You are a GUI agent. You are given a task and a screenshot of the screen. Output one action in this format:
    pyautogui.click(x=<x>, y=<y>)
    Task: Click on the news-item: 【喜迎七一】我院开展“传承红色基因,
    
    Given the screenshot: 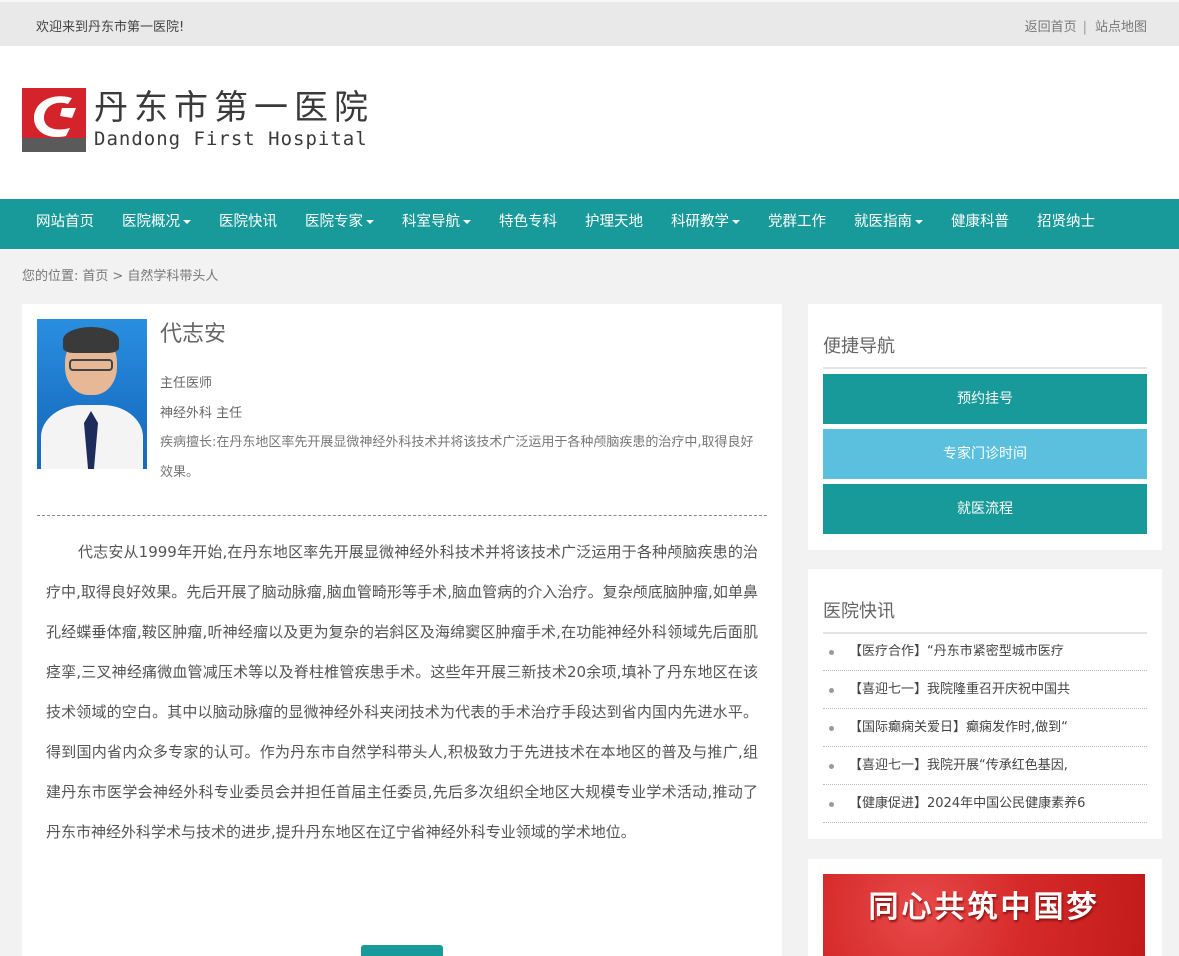 What is the action you would take?
    pyautogui.click(x=985, y=766)
    